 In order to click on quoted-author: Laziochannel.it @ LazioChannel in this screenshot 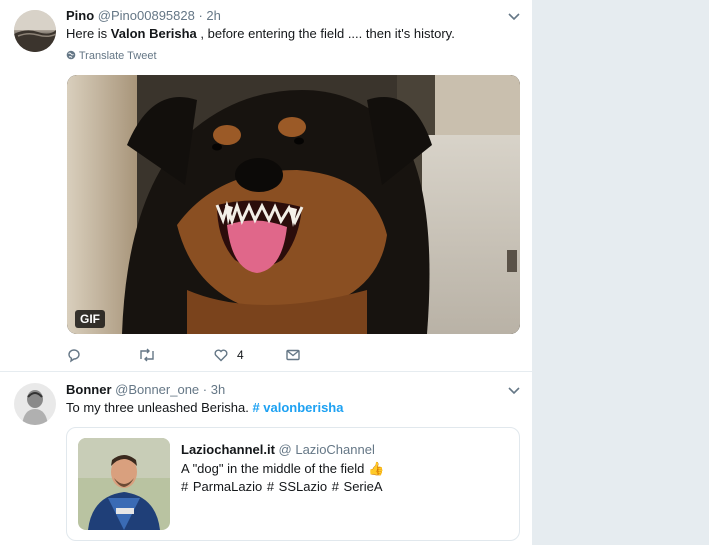, I will do `click(278, 449)`.